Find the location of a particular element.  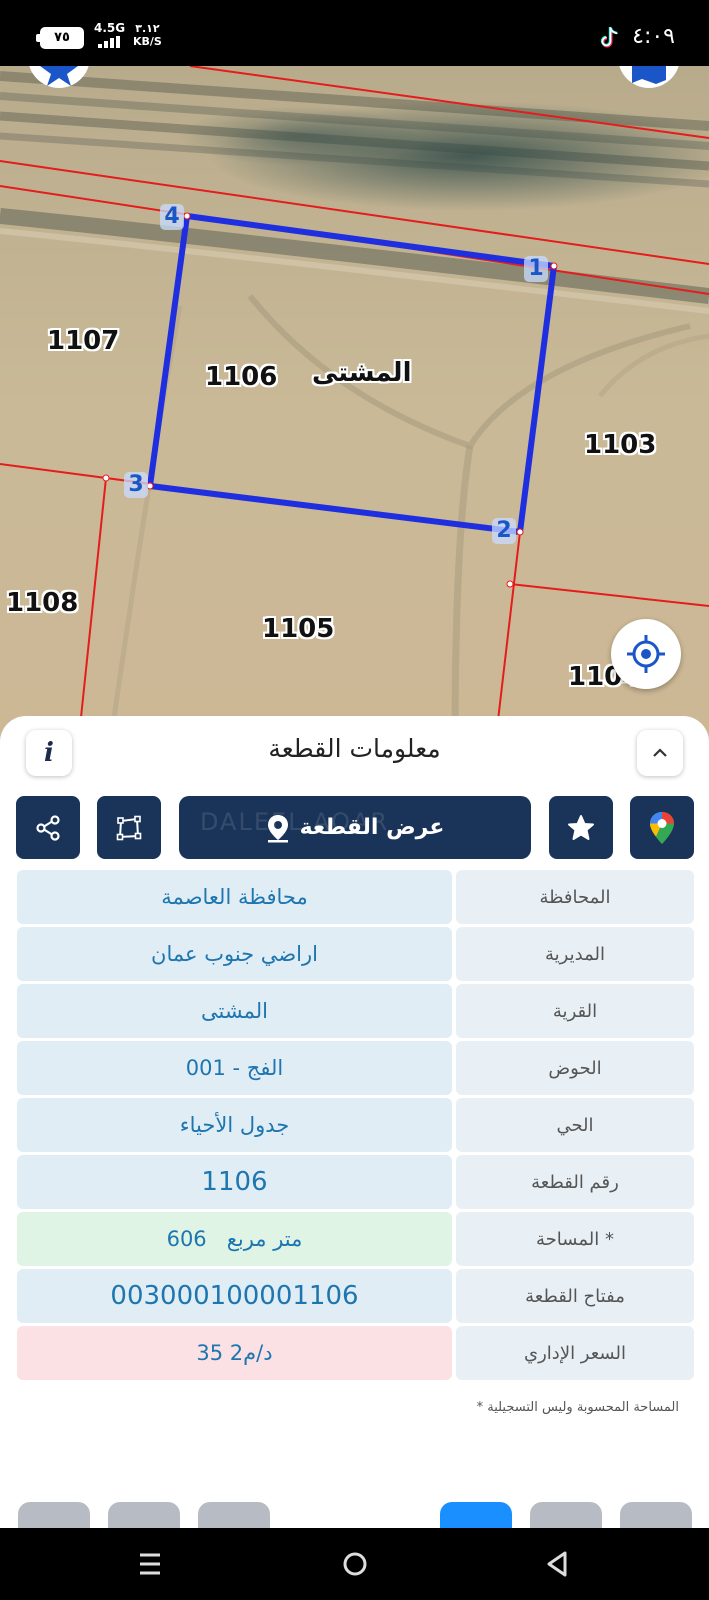

row-directorate: اراضي جنوب عمان المديرية is located at coordinates (355, 954).